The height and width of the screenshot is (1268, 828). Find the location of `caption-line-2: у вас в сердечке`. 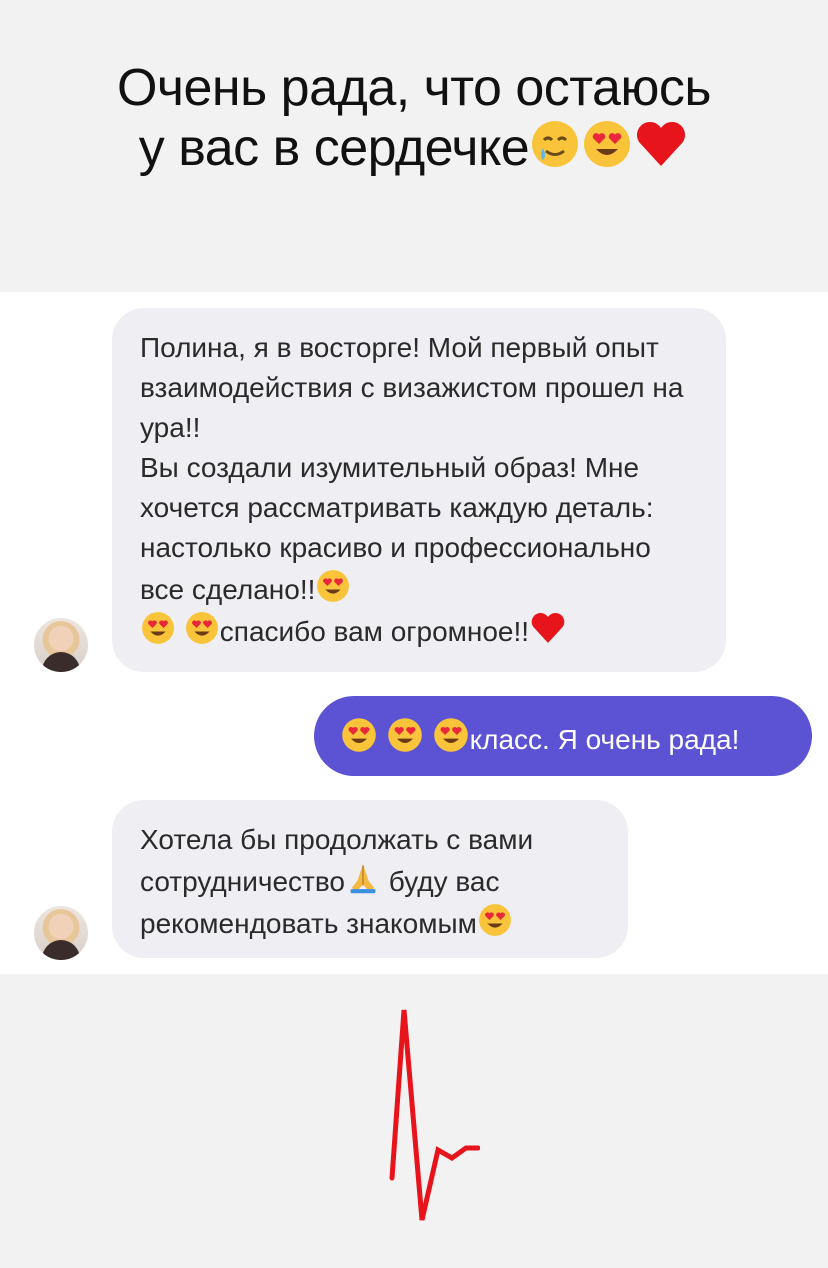

caption-line-2: у вас в сердечке is located at coordinates (414, 148).